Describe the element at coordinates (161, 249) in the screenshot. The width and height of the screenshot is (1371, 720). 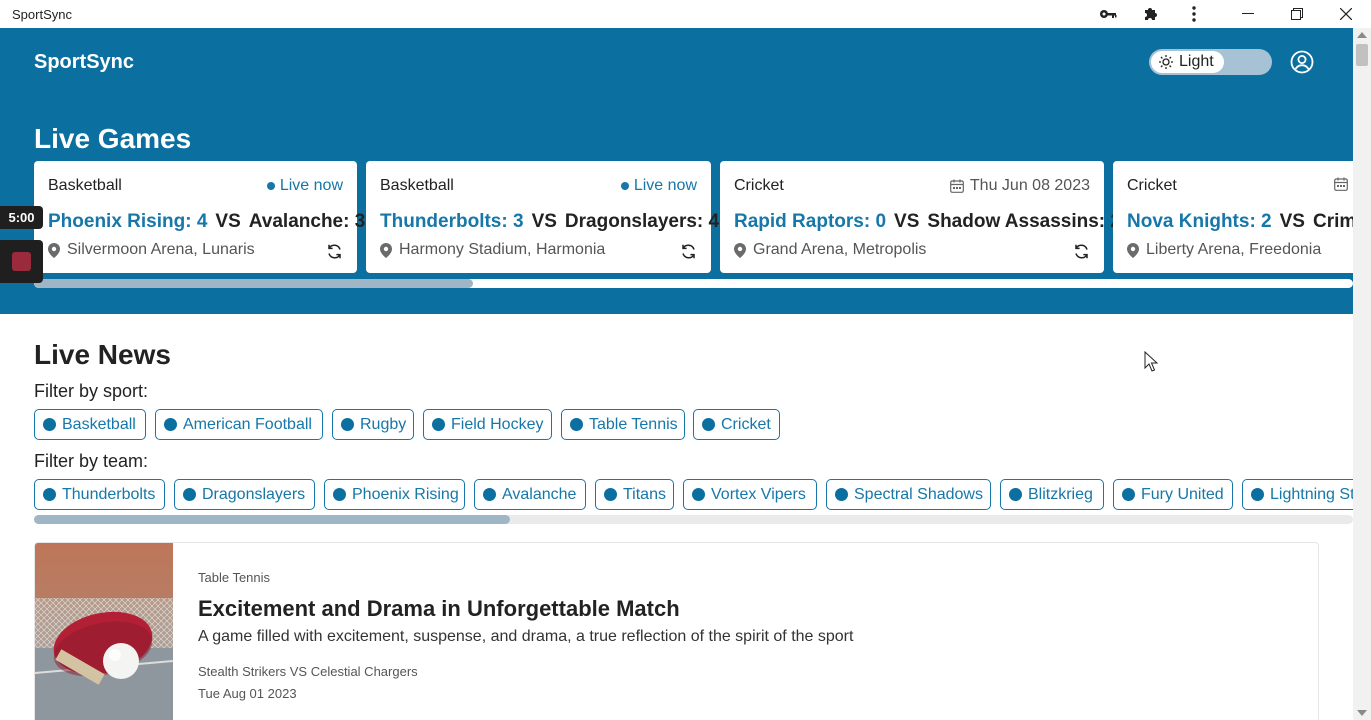
I see `venue-text: Silvermoon Arena, Lunaris` at that location.